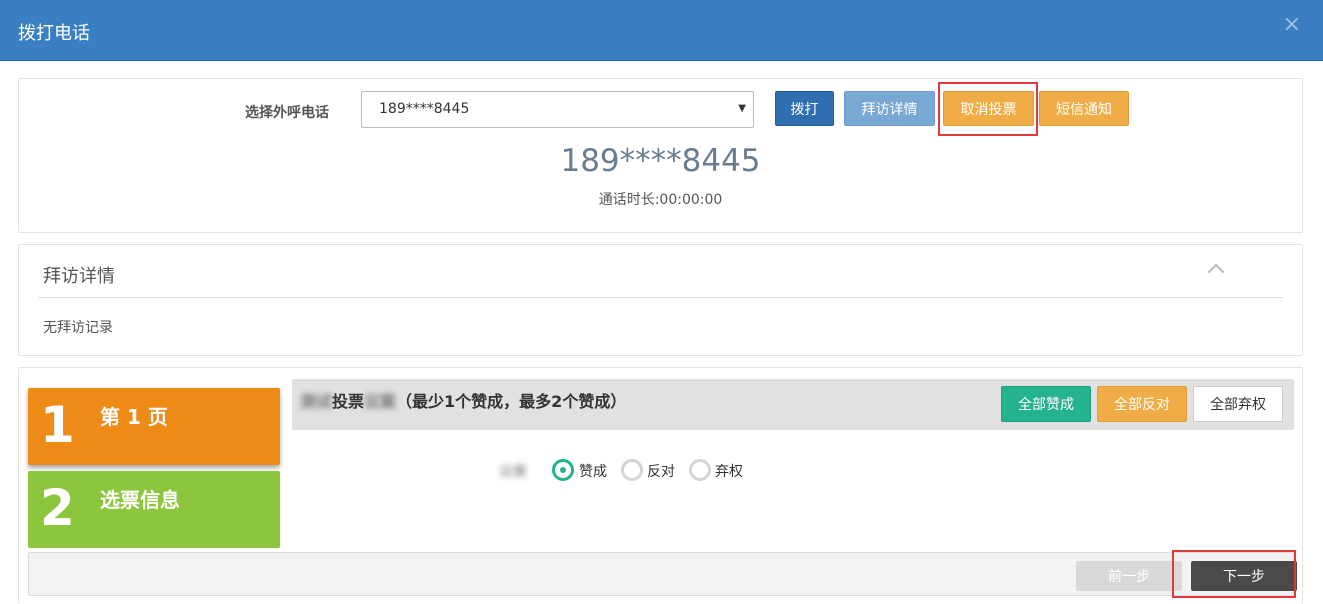 This screenshot has width=1323, height=604. I want to click on prev-step-button: 前一步, so click(1129, 576).